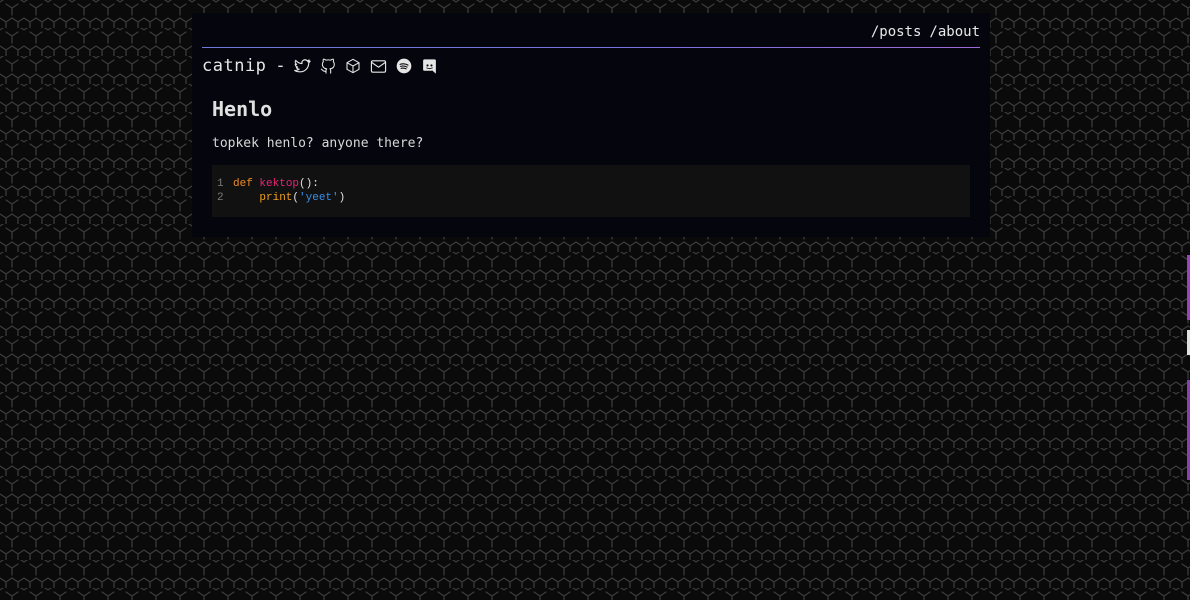 This screenshot has height=600, width=1190. Describe the element at coordinates (234, 66) in the screenshot. I see `site-name: catnip` at that location.